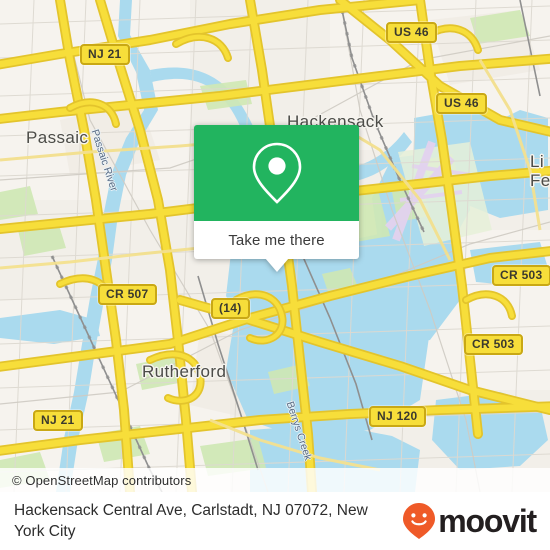 The image size is (550, 550). I want to click on route-shield-nj-120: NJ 120, so click(397, 416).